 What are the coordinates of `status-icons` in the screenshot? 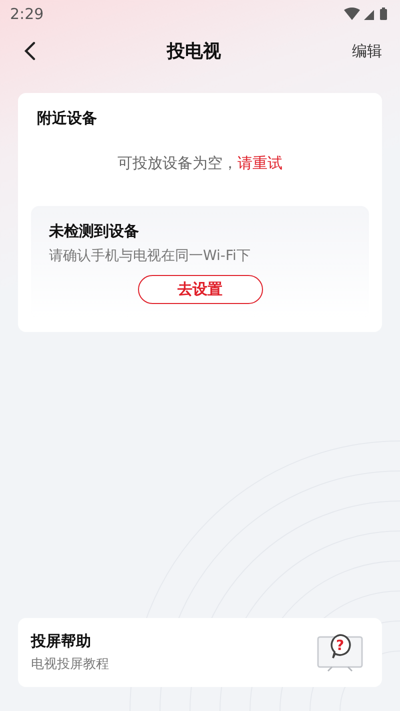 It's located at (367, 14).